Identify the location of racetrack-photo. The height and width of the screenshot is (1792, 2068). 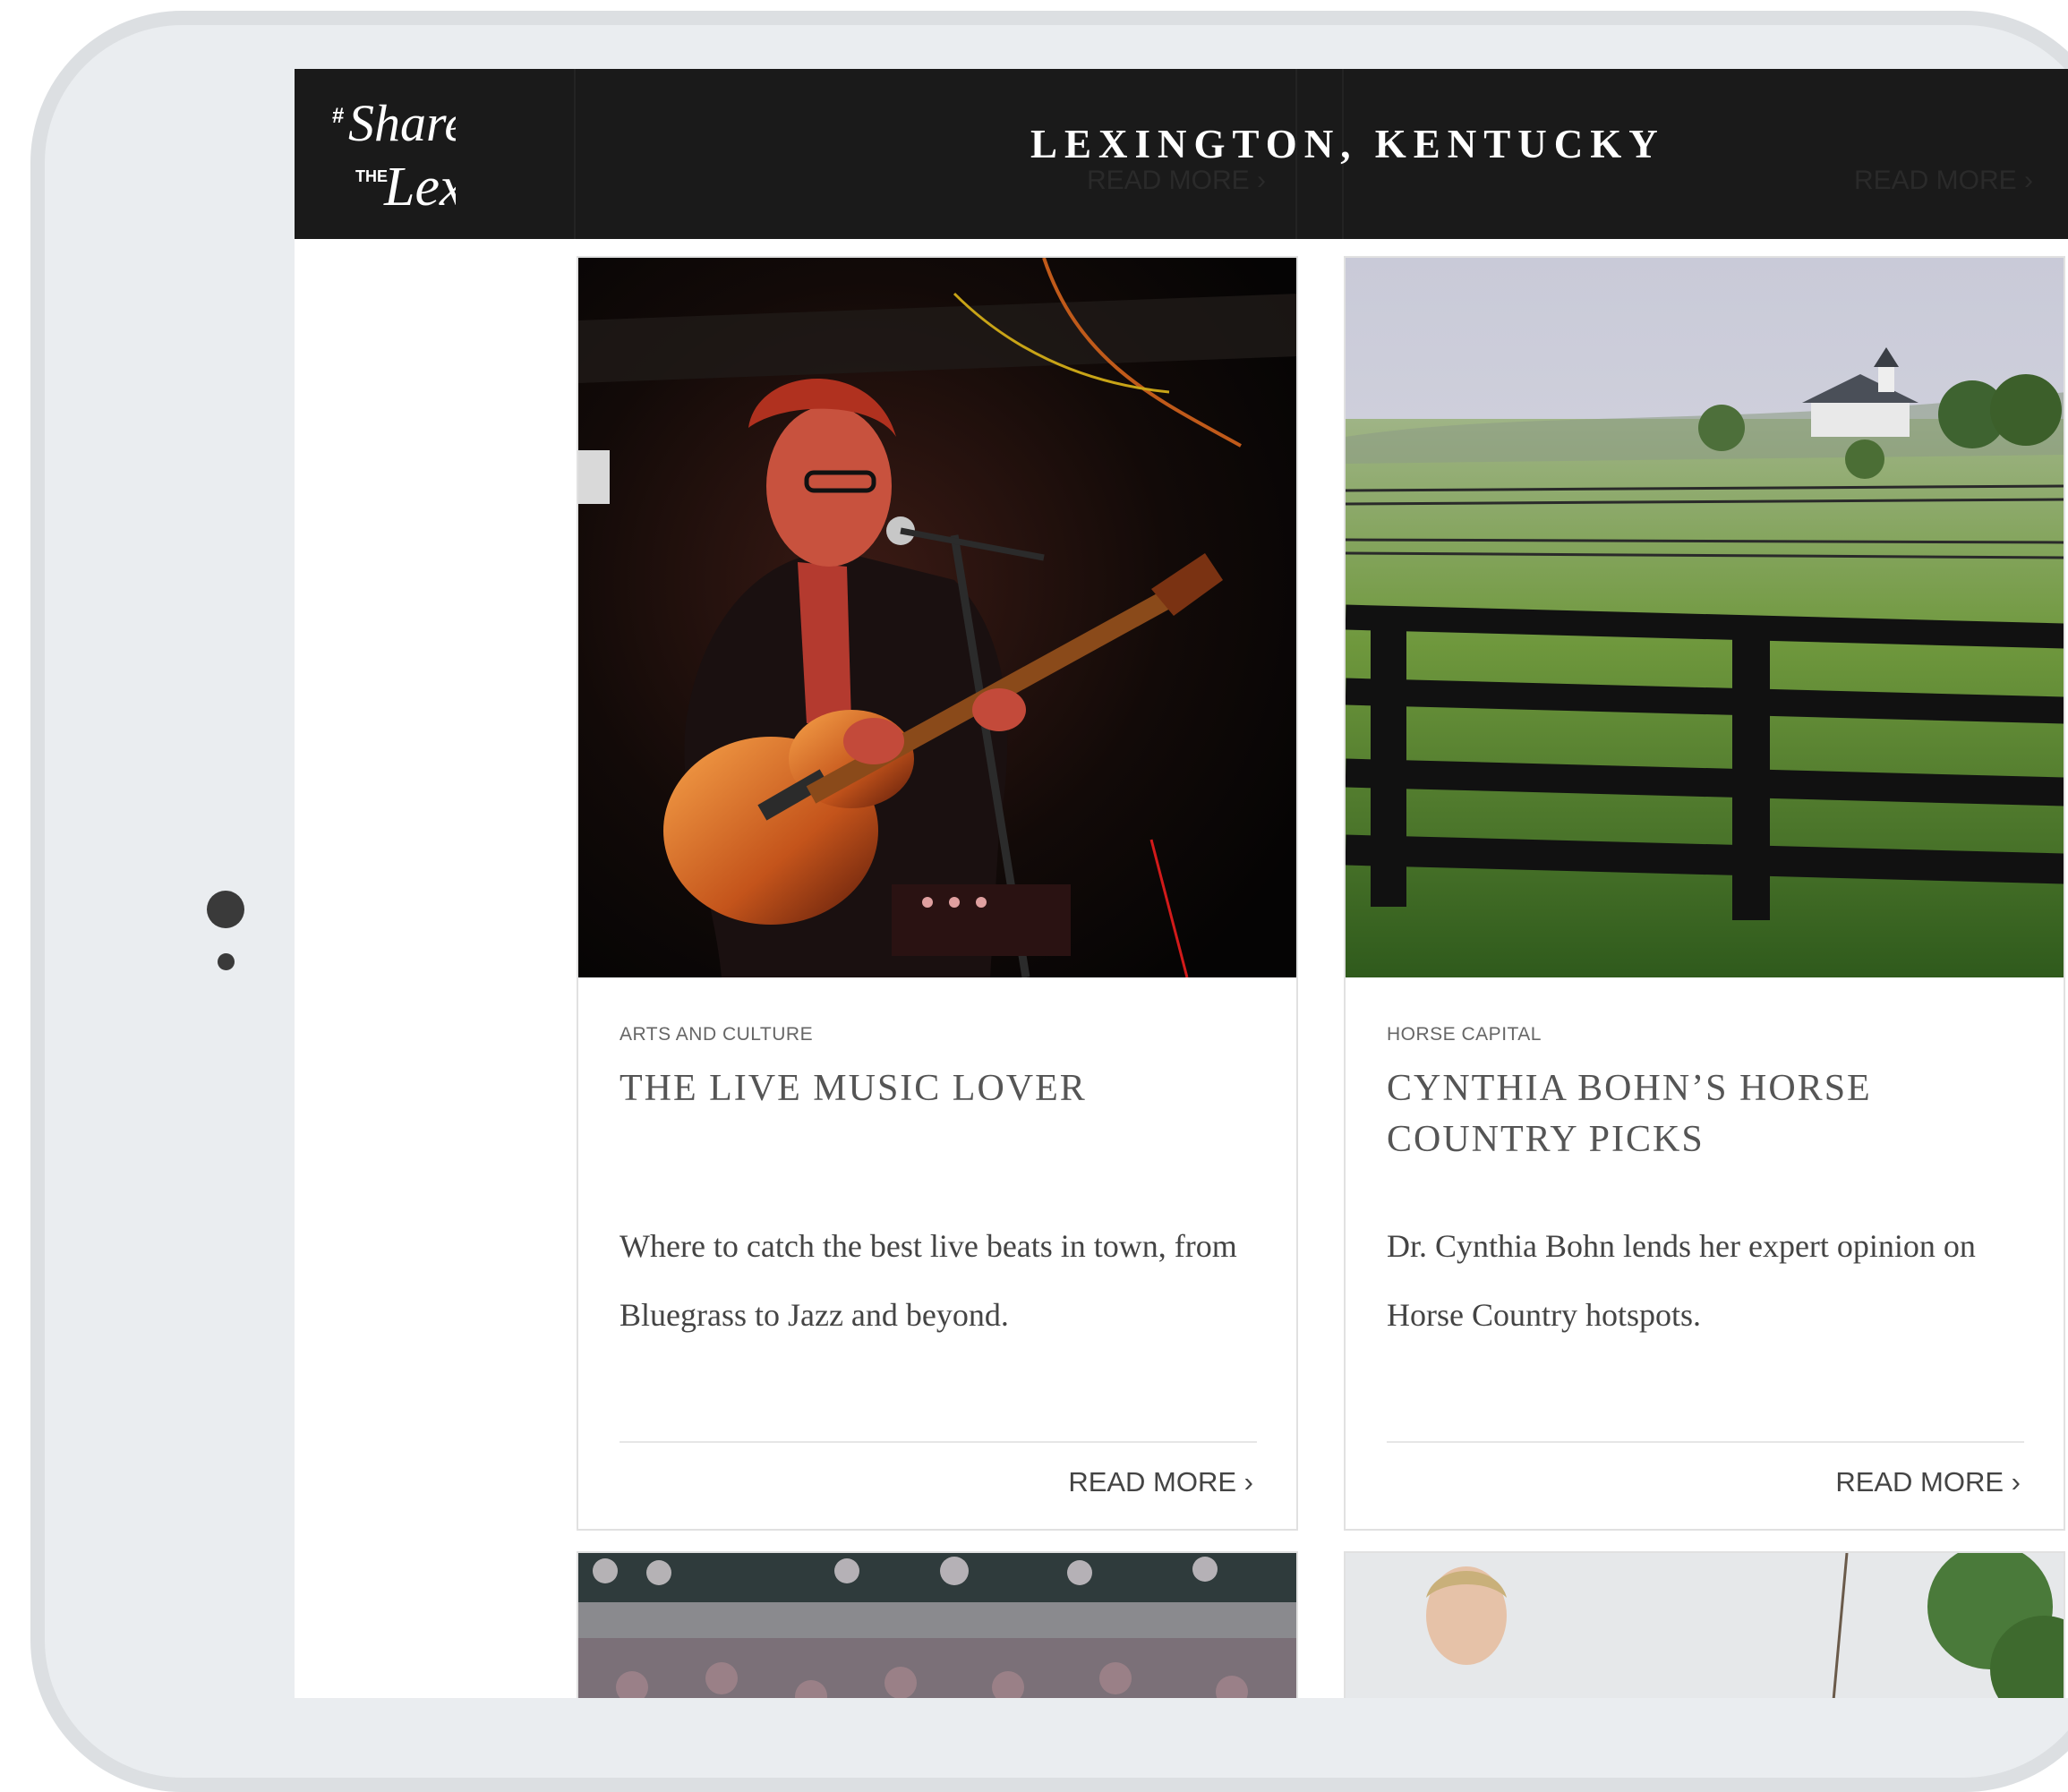
(937, 1625).